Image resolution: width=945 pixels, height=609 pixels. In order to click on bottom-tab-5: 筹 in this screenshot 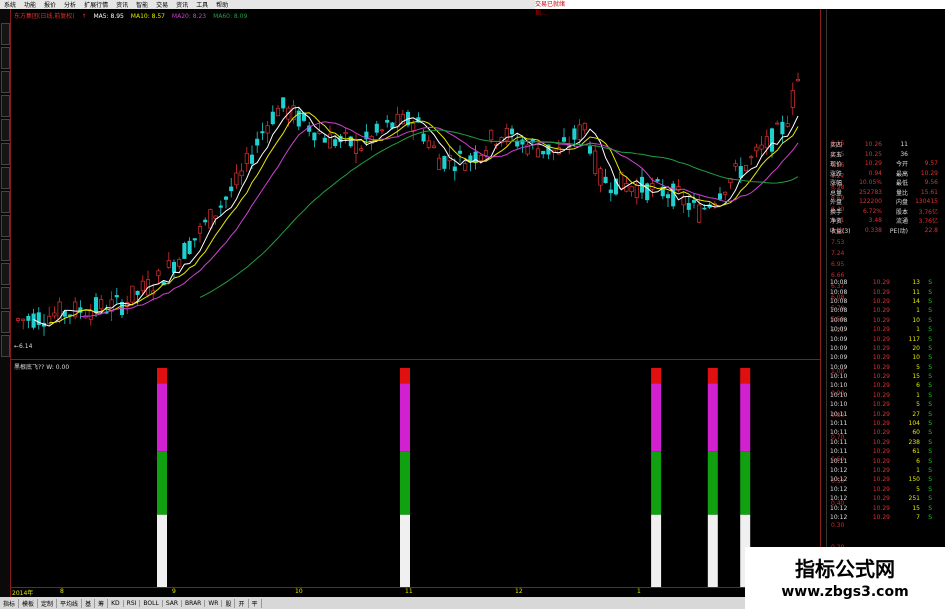, I will do `click(102, 603)`.